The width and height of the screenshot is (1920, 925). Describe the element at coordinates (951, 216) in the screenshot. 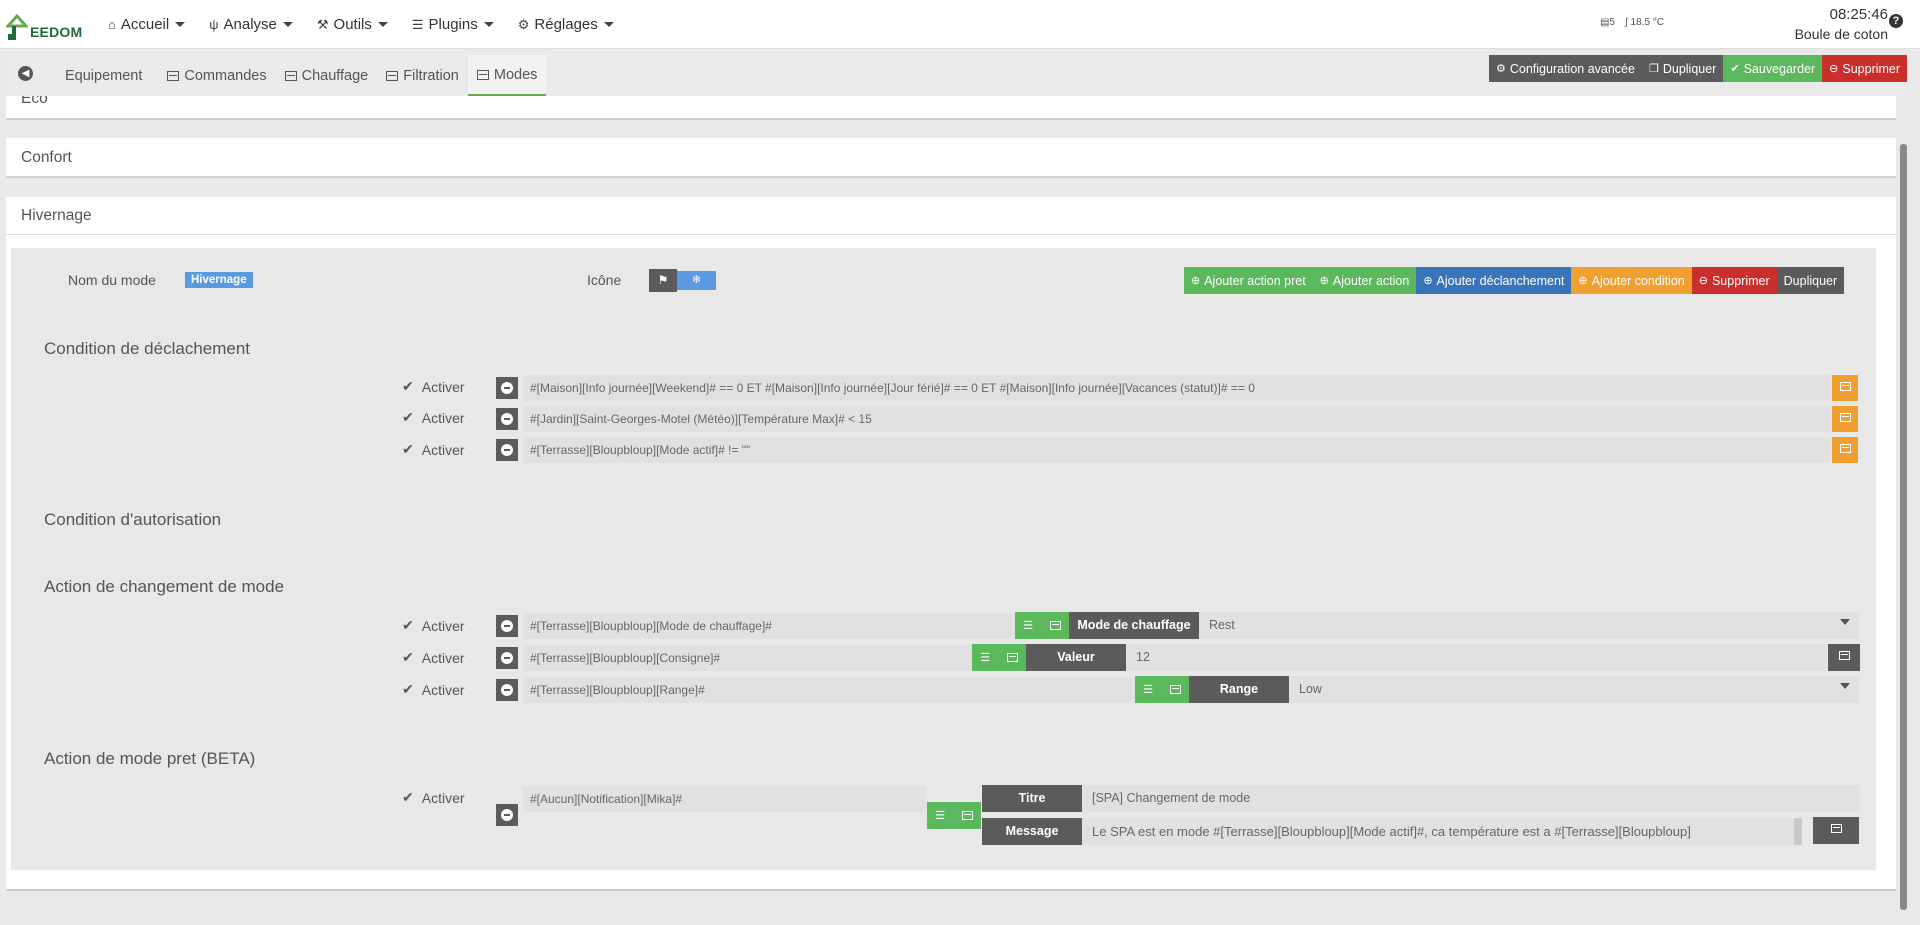

I see `panel-hivernage-title: Hivernage` at that location.